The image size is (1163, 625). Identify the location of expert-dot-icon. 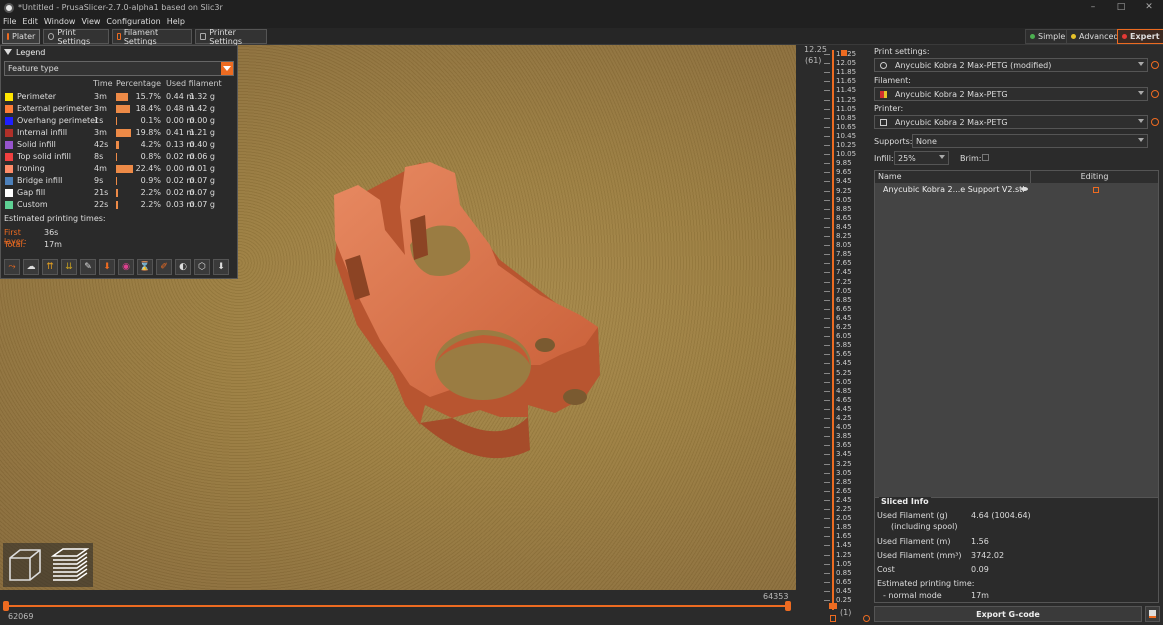
(1124, 36).